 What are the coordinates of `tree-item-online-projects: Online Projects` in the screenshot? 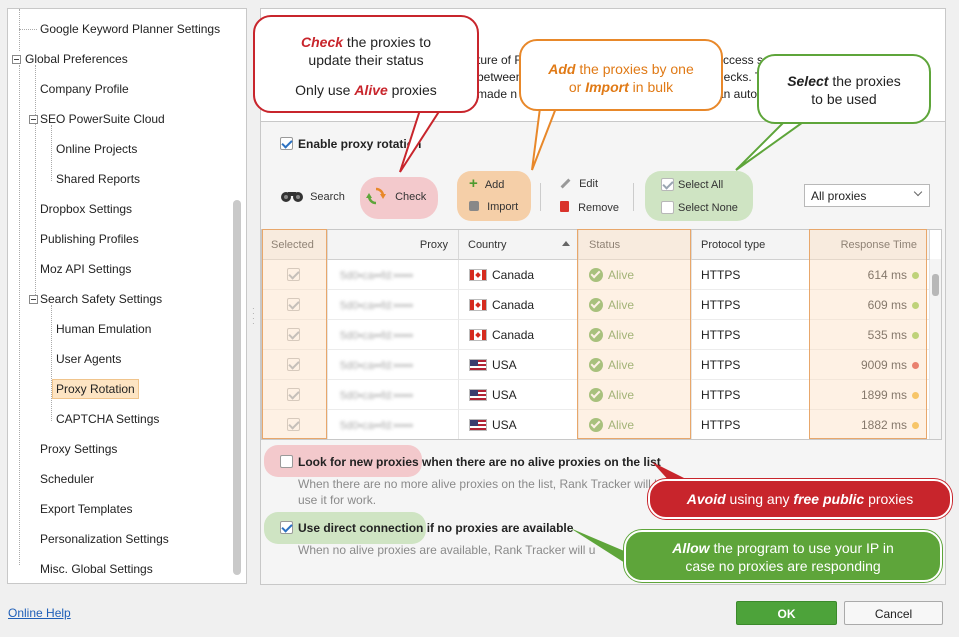 It's located at (96, 149).